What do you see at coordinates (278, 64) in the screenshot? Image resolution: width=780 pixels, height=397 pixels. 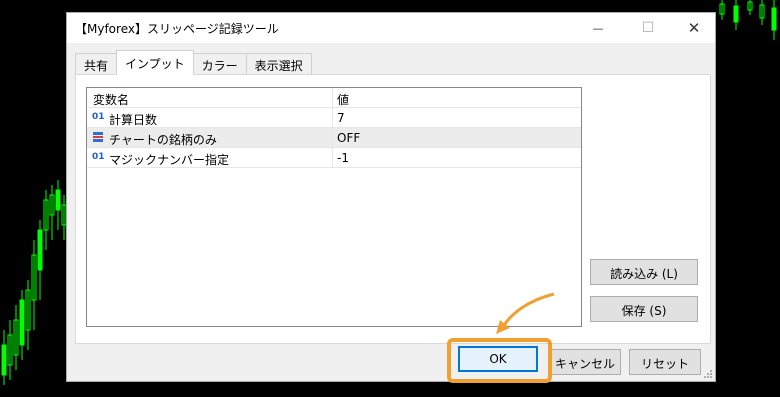 I see `tab-display-select: 表示選択` at bounding box center [278, 64].